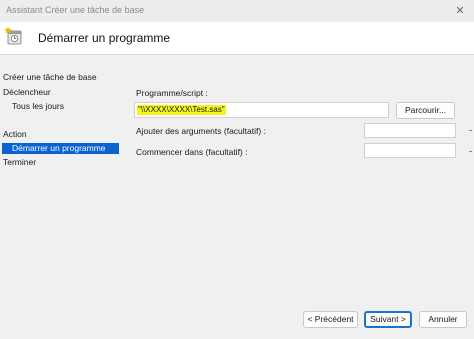 This screenshot has width=474, height=339. What do you see at coordinates (330, 319) in the screenshot?
I see `previous-button: < Précédent` at bounding box center [330, 319].